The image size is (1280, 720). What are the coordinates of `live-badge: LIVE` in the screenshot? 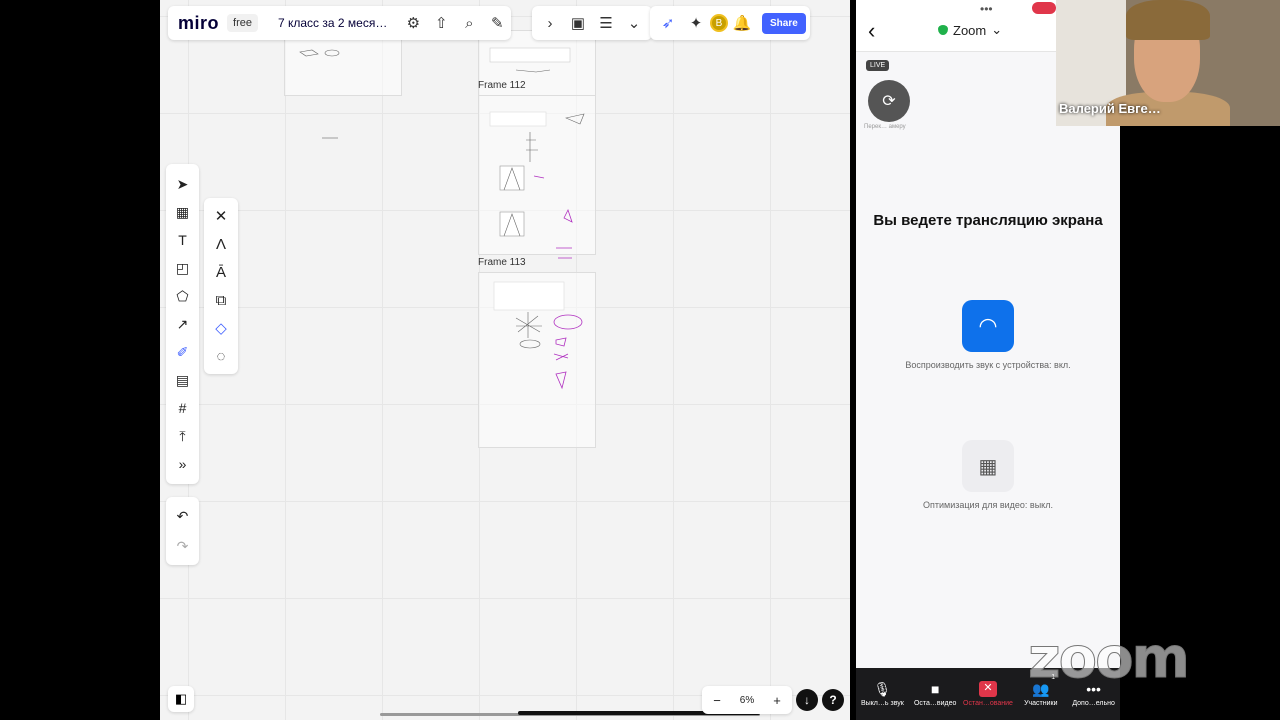 It's located at (878, 65).